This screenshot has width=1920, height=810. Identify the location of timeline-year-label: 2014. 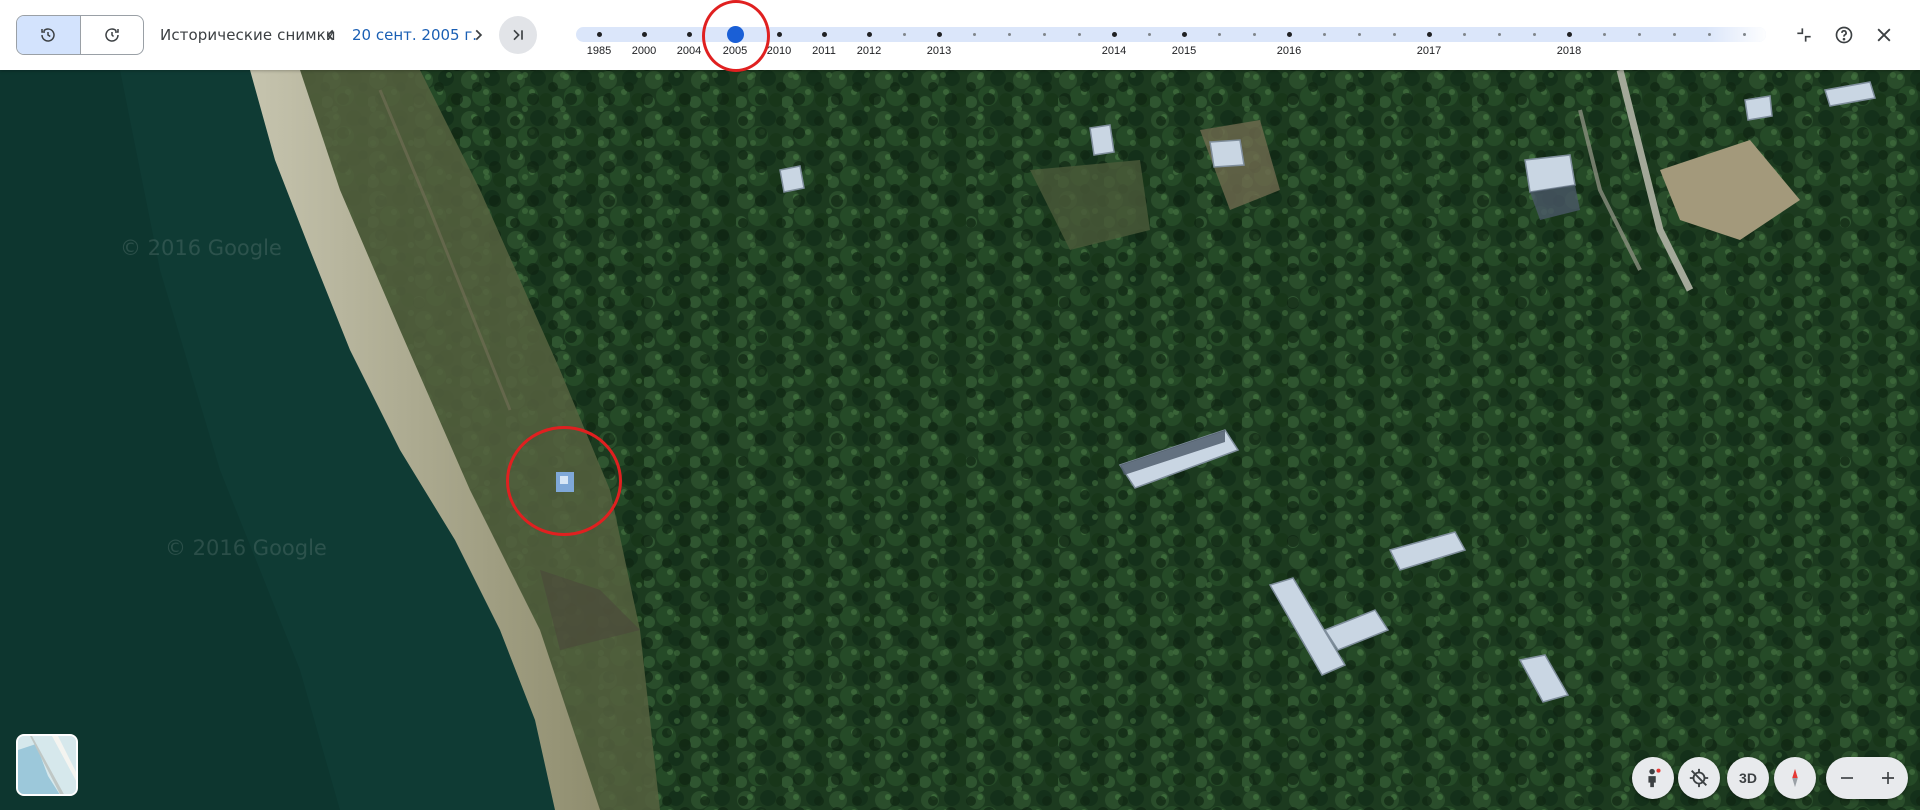
(1114, 51).